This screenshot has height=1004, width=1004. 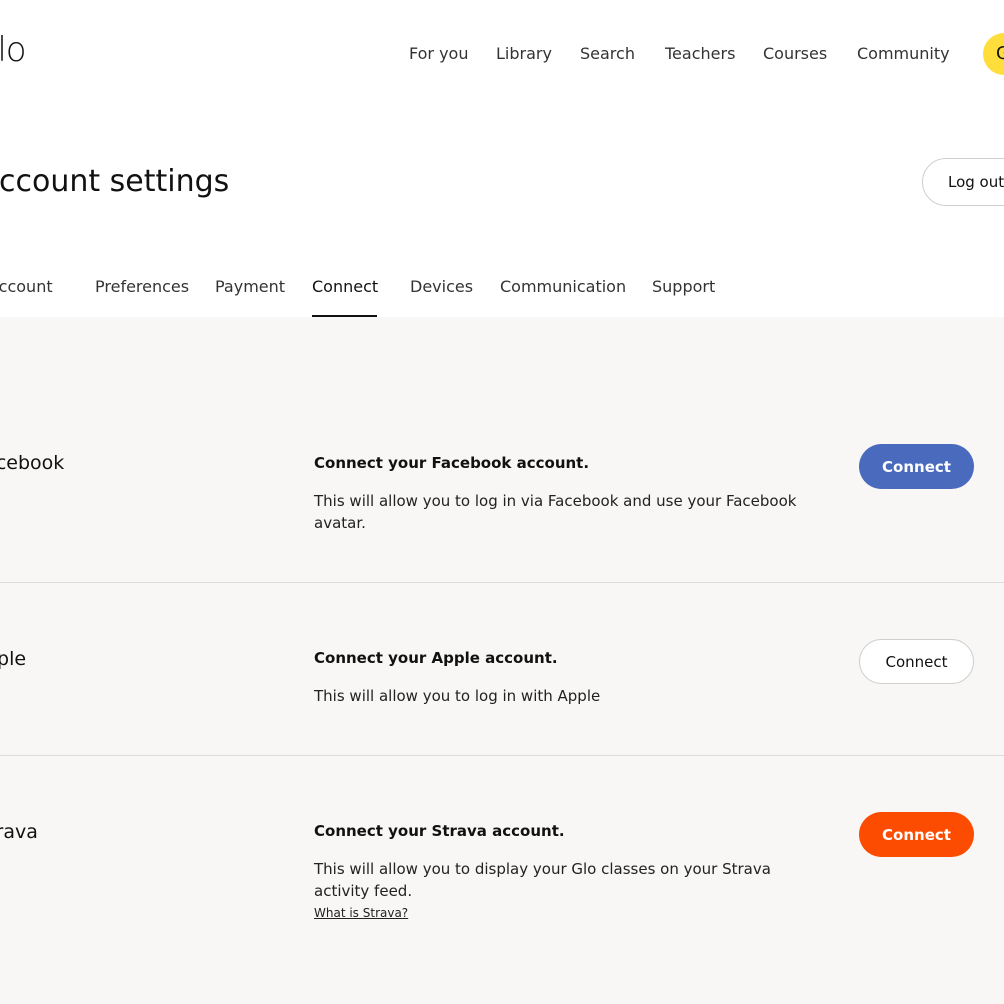 I want to click on tab-connect: Connect, so click(x=345, y=286).